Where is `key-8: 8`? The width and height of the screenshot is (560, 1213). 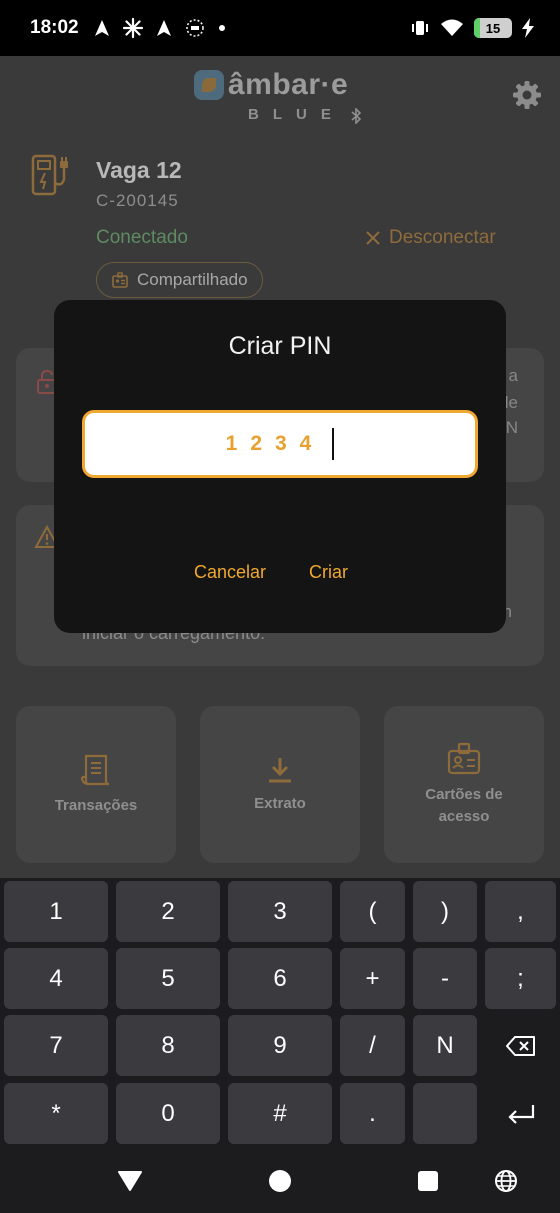 key-8: 8 is located at coordinates (168, 1045).